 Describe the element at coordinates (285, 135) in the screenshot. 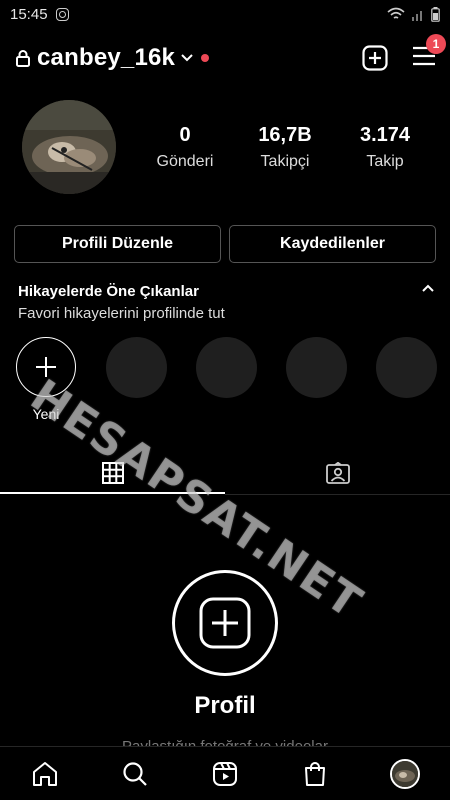

I see `stat-followers-value: 16,7B` at that location.